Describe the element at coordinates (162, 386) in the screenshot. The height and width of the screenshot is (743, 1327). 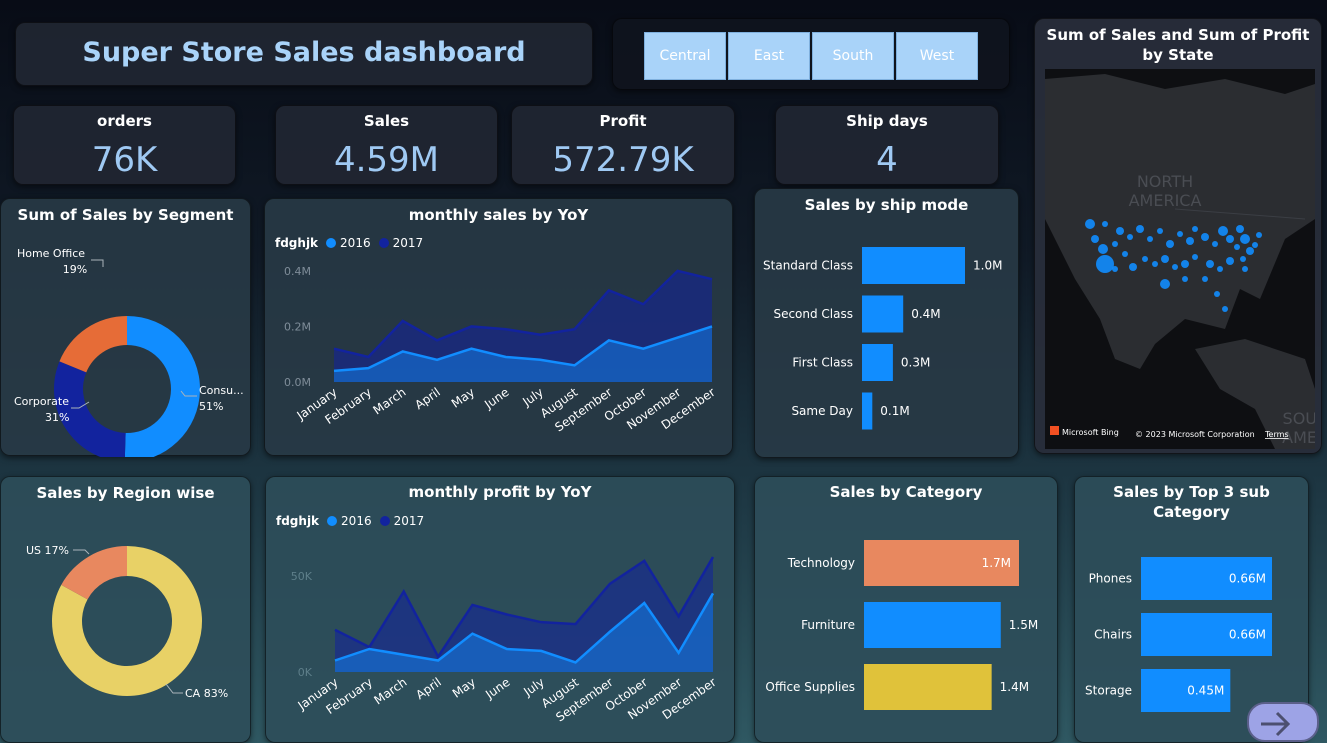
I see `donut-slice-consumer` at that location.